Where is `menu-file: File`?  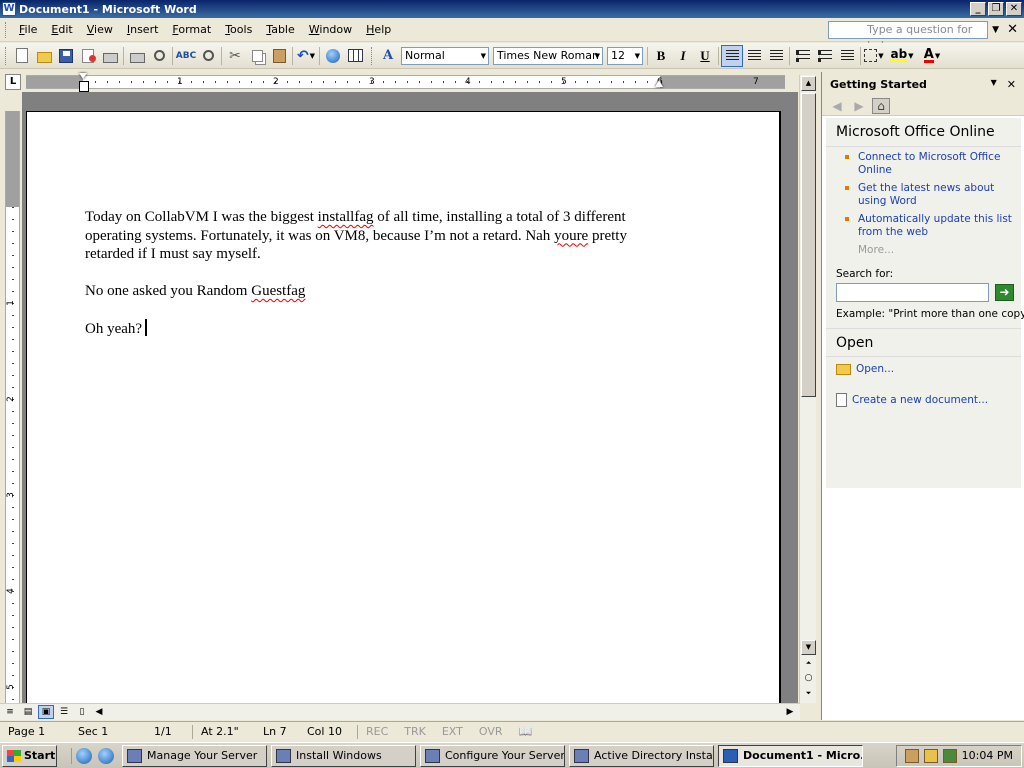
menu-file: File is located at coordinates (28, 29).